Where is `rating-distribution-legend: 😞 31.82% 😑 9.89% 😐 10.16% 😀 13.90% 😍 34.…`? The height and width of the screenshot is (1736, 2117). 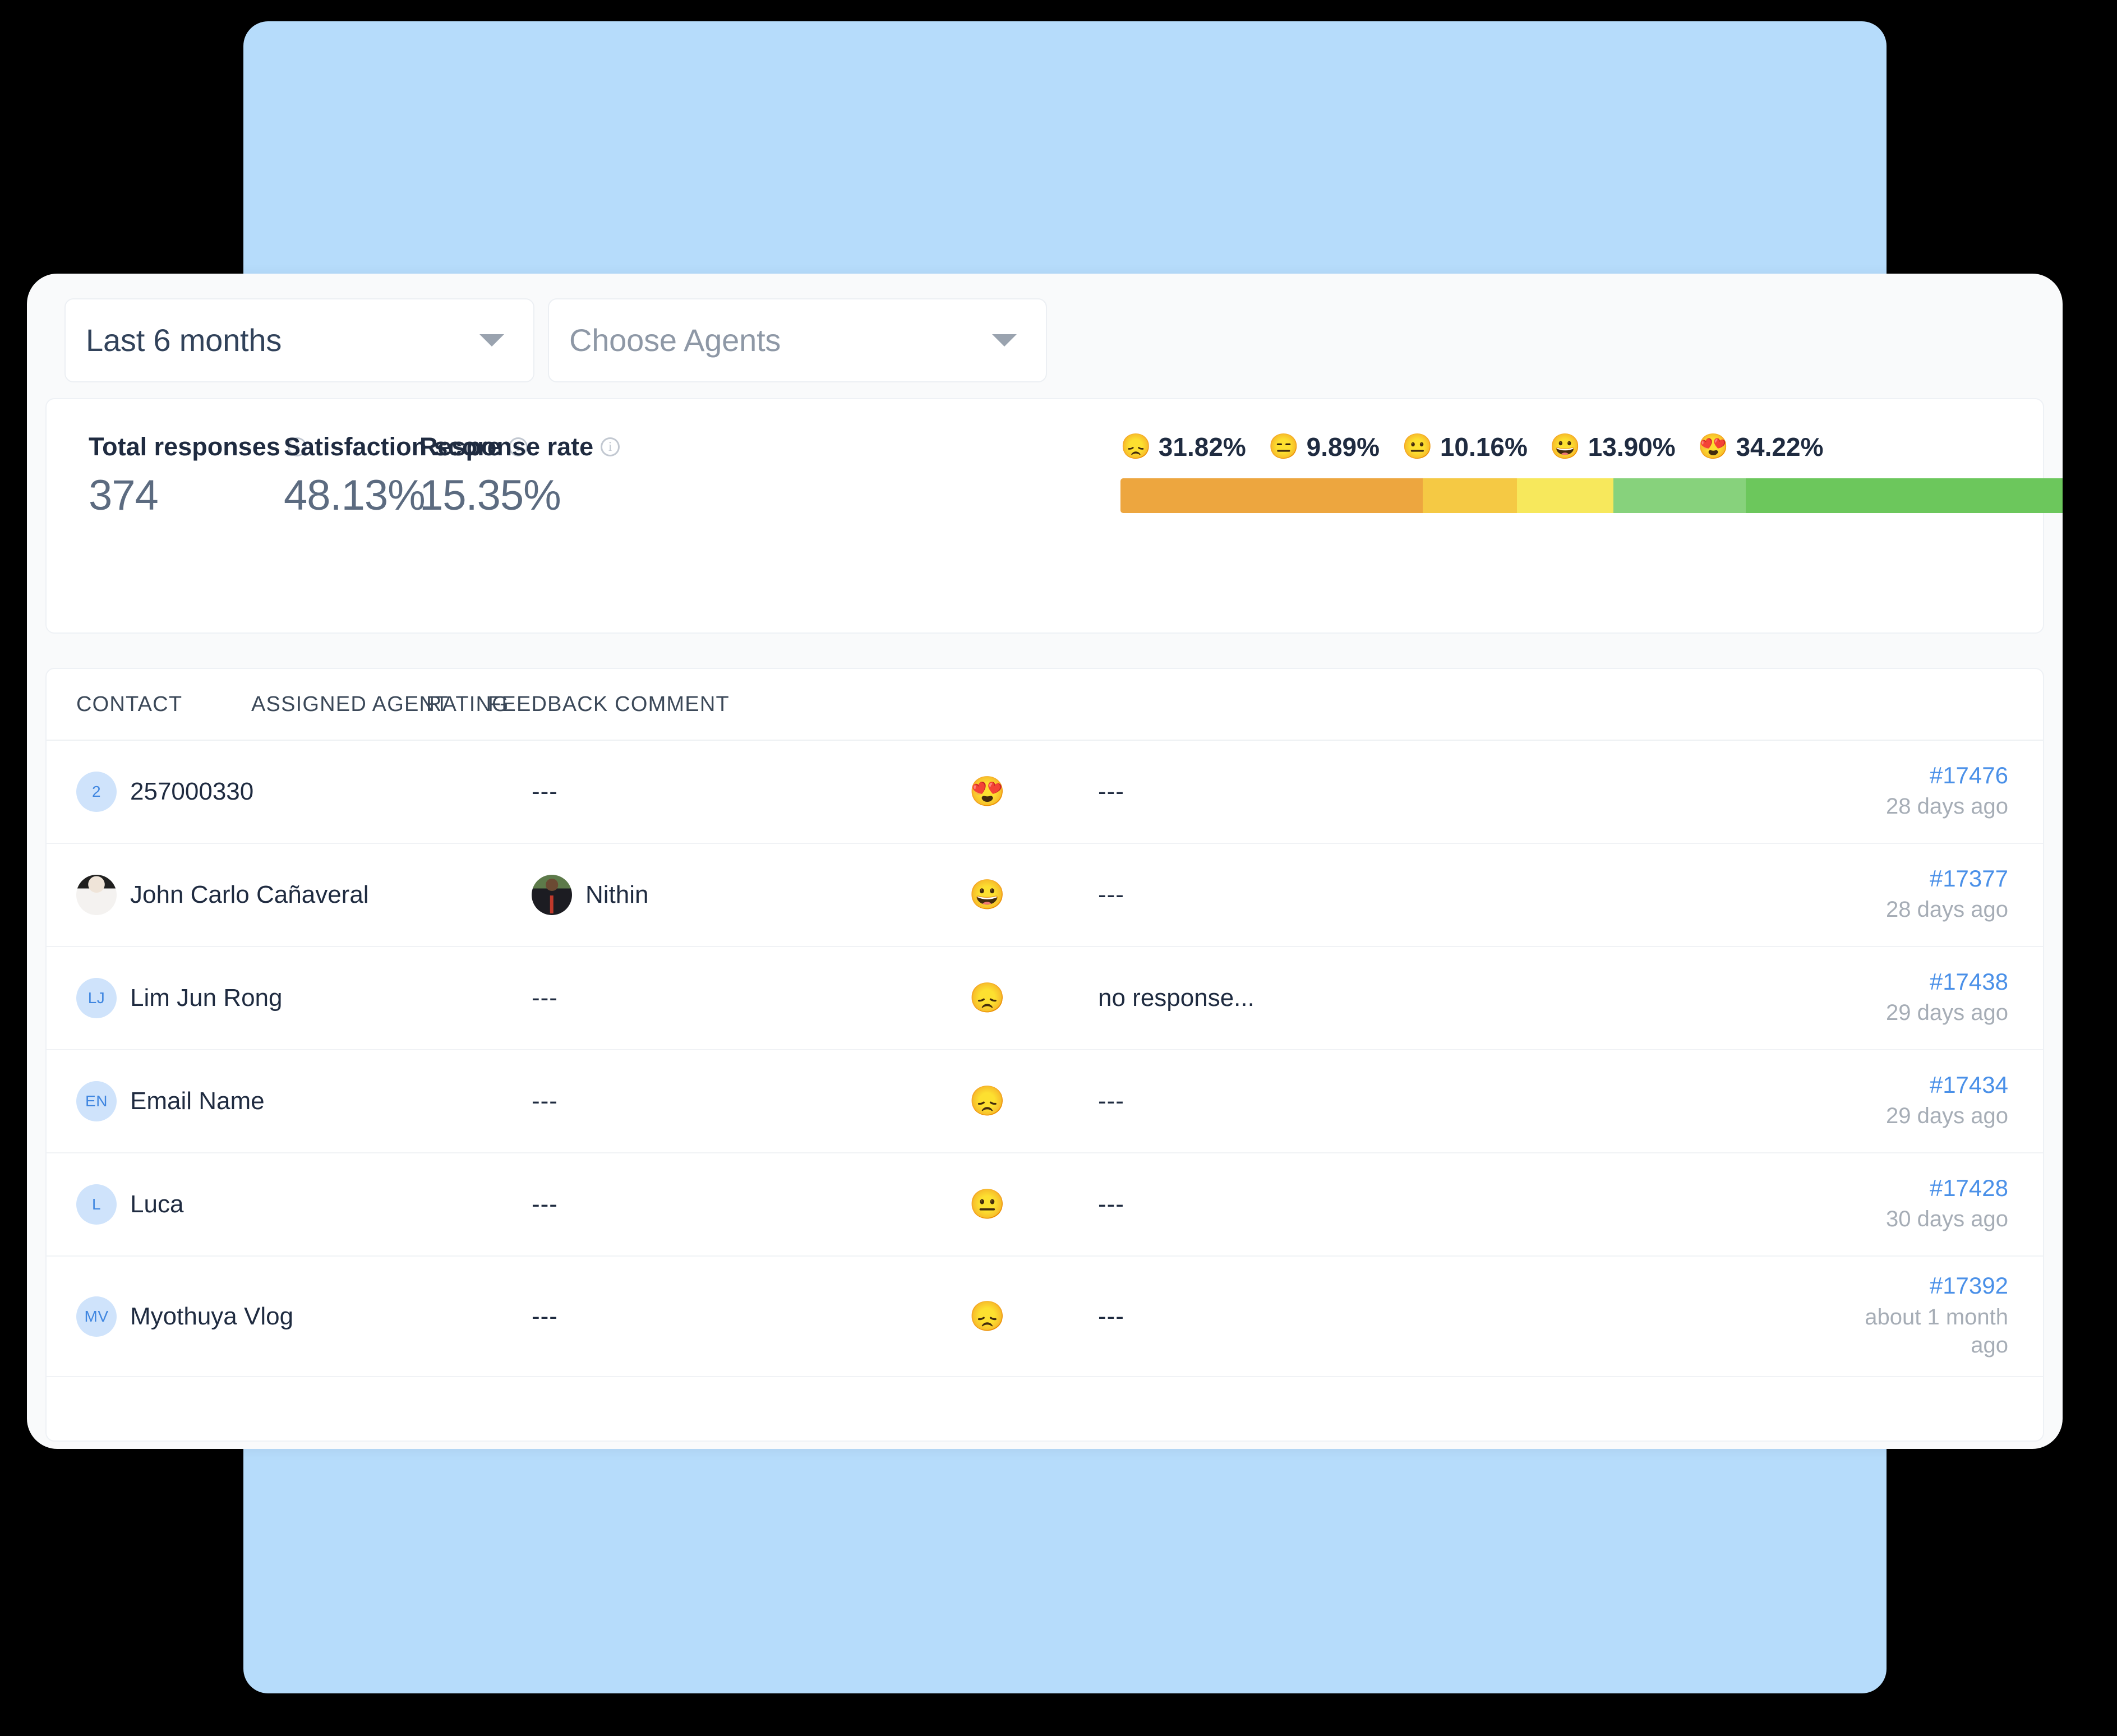 rating-distribution-legend: 😞 31.82% 😑 9.89% 😐 10.16% 😀 13.90% 😍 34.… is located at coordinates (1563, 447).